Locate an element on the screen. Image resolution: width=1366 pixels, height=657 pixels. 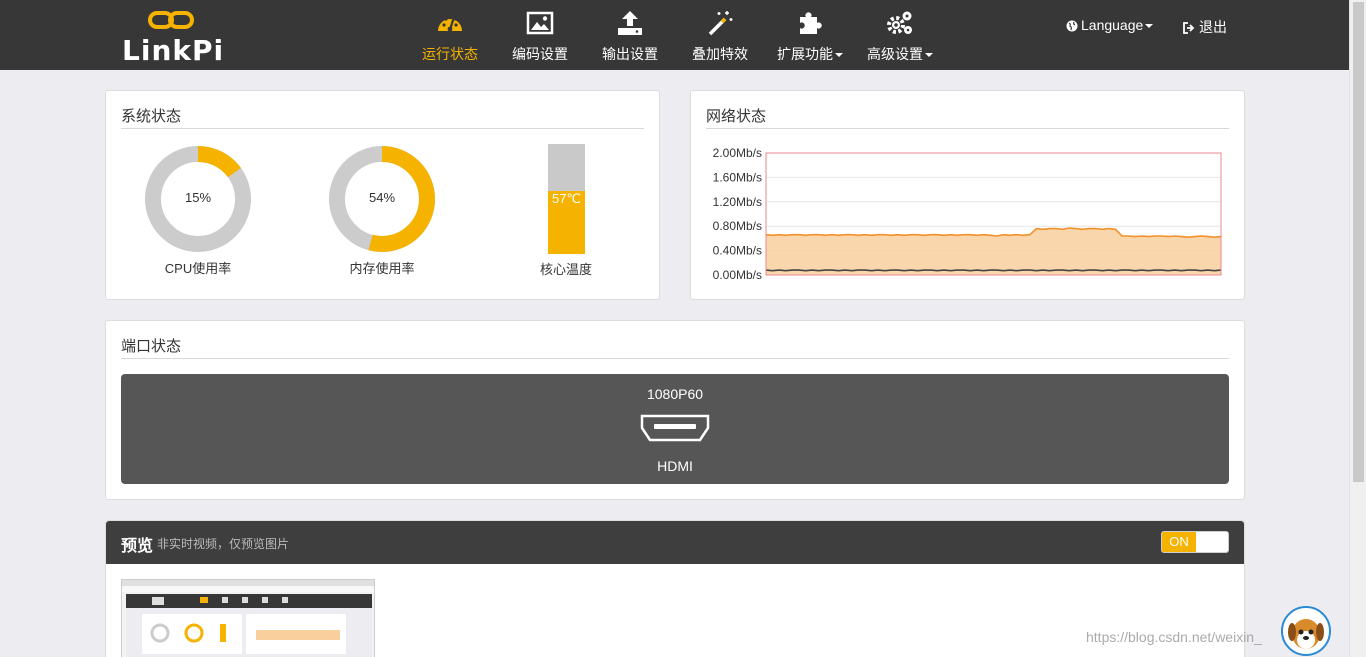
preview-toggle: ON is located at coordinates (1195, 542).